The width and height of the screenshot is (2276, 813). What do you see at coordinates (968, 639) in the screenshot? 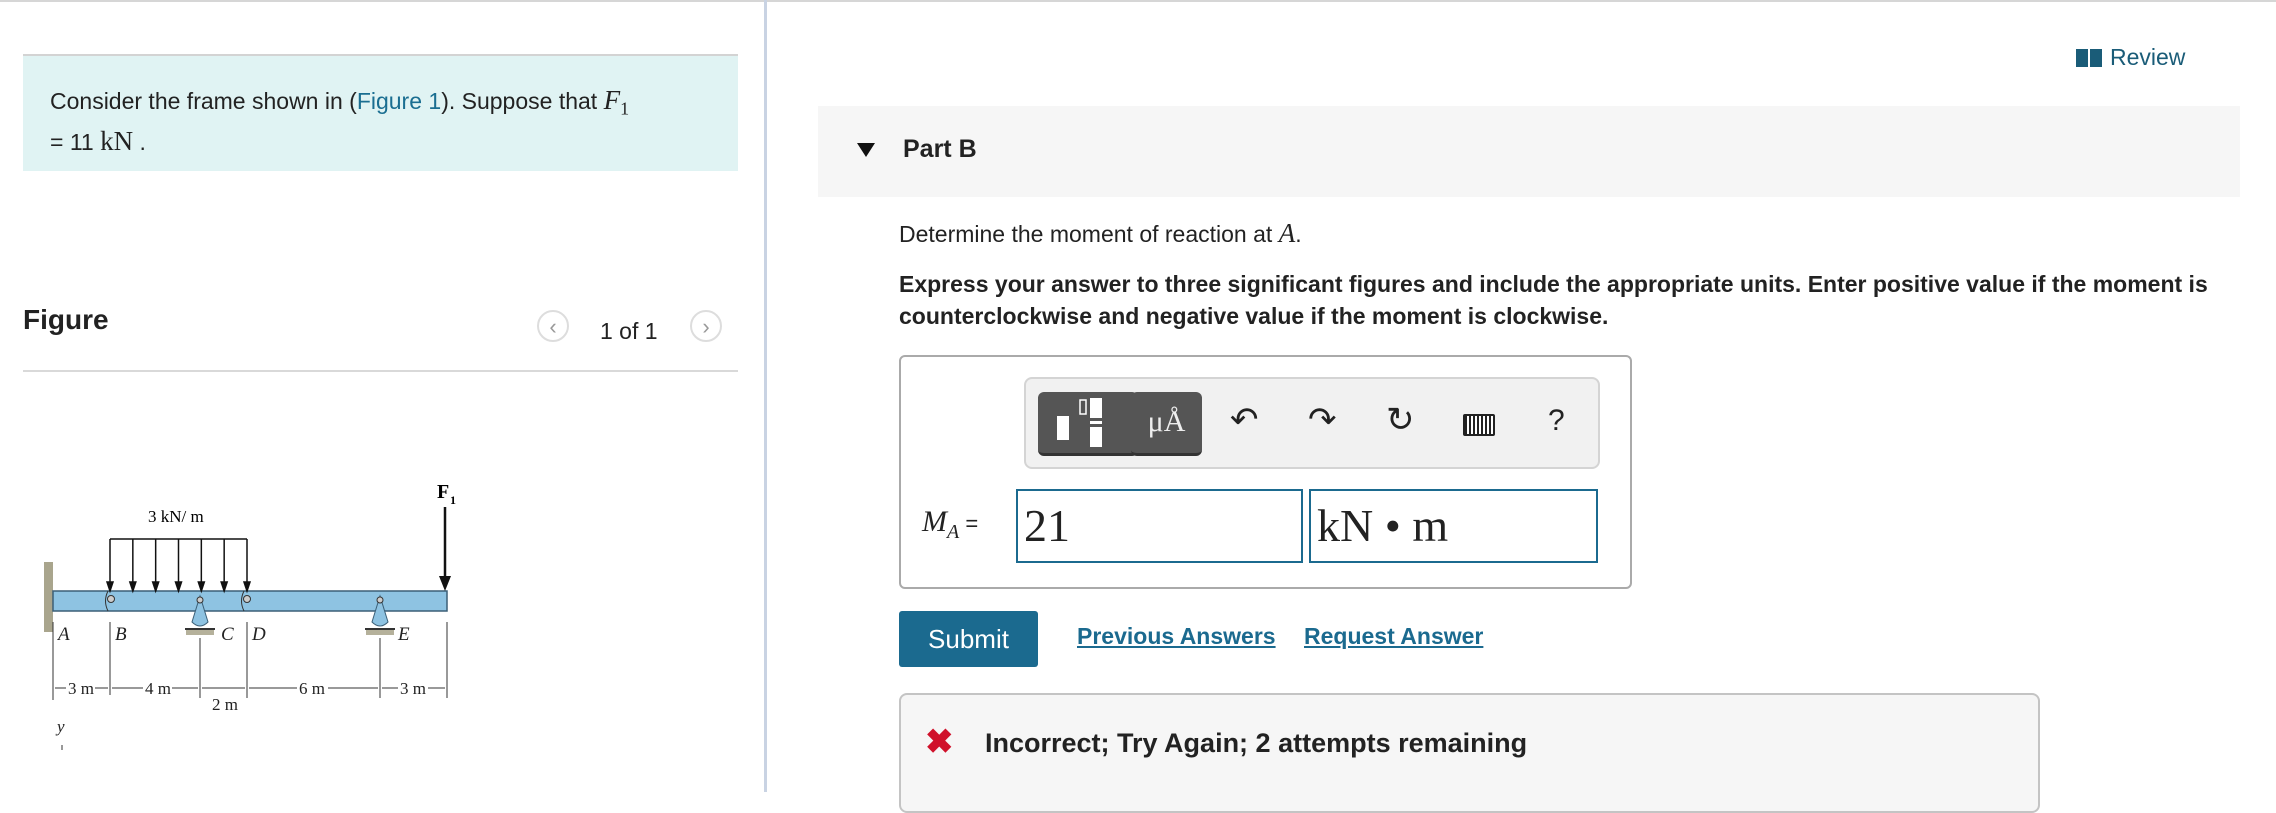
I see `submit-button: Submit` at bounding box center [968, 639].